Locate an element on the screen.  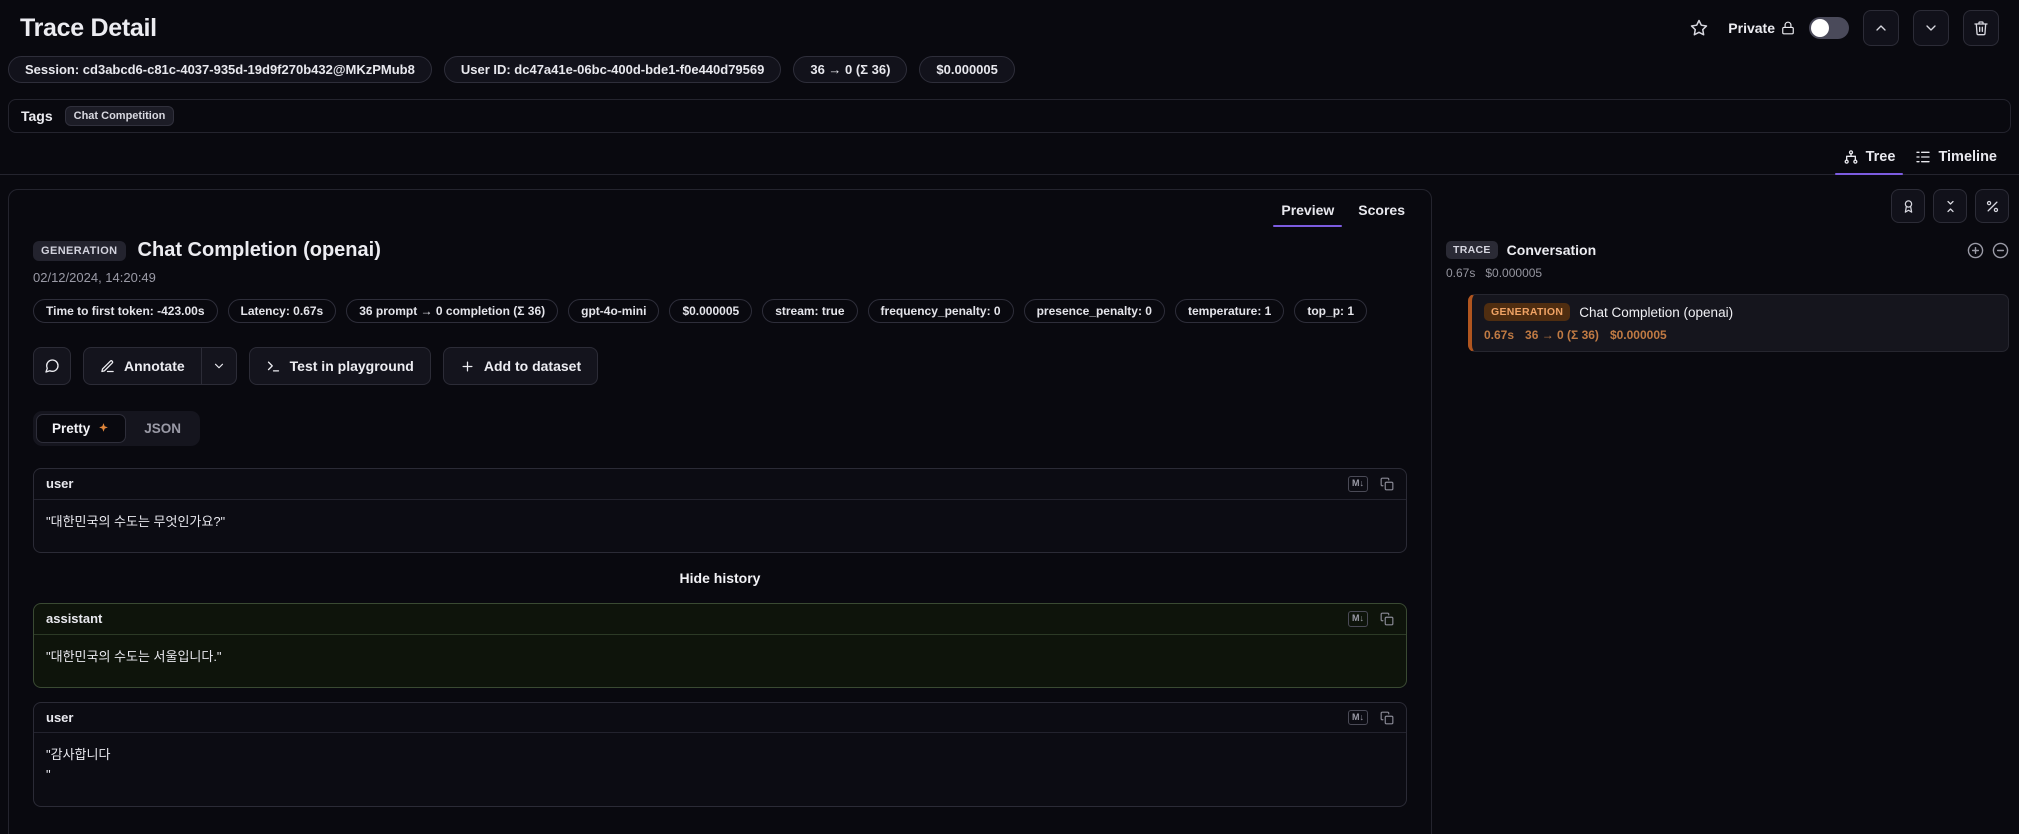
message-user-1: user M↓ "대한민국의 수도는 무엇인가요?" is located at coordinates (720, 510).